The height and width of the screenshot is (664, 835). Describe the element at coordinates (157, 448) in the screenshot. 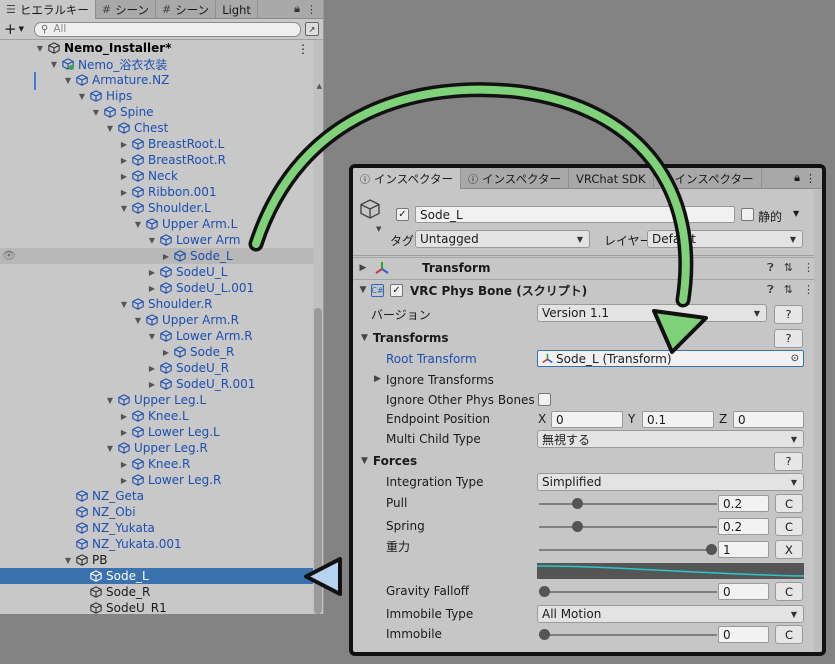

I see `hierarchy-row: ▼ Upper Leg.R` at that location.